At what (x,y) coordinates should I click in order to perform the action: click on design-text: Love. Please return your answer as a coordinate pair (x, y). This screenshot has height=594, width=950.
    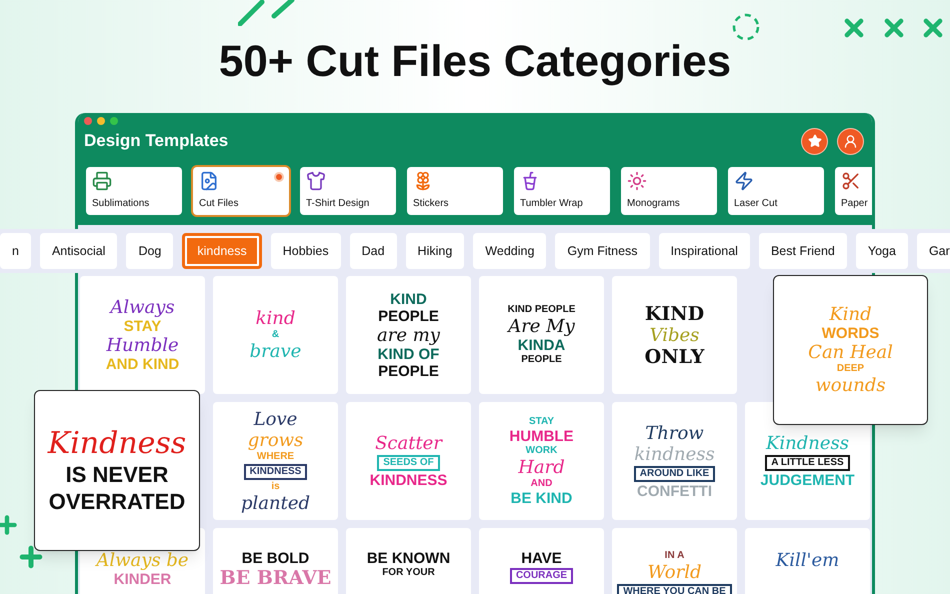
    Looking at the image, I should click on (276, 419).